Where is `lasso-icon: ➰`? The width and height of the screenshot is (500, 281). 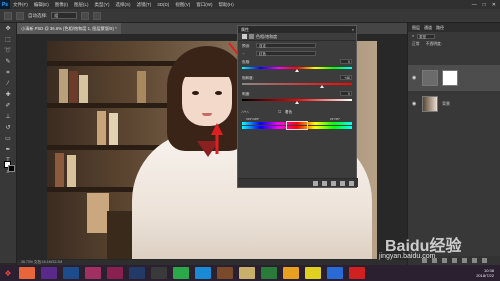
lasso-icon: ➰ is located at coordinates (8, 51).